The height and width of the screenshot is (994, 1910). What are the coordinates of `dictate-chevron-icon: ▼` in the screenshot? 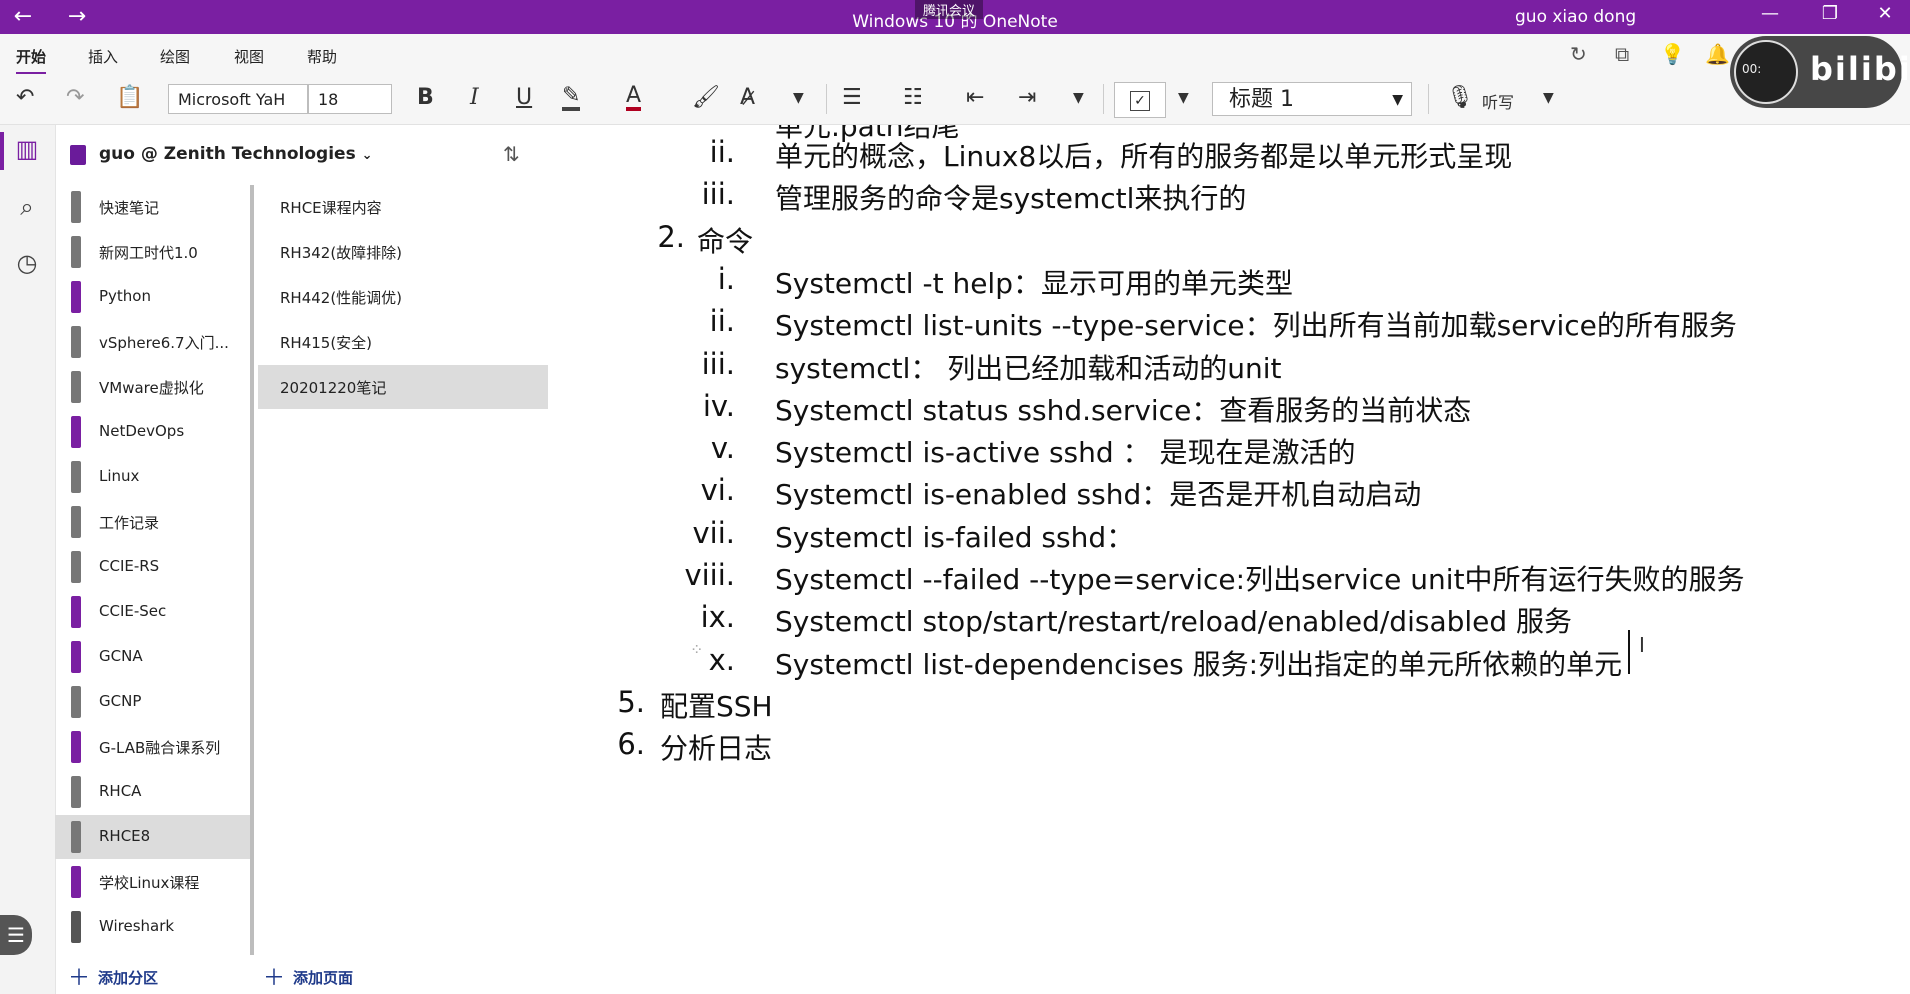 It's located at (1548, 98).